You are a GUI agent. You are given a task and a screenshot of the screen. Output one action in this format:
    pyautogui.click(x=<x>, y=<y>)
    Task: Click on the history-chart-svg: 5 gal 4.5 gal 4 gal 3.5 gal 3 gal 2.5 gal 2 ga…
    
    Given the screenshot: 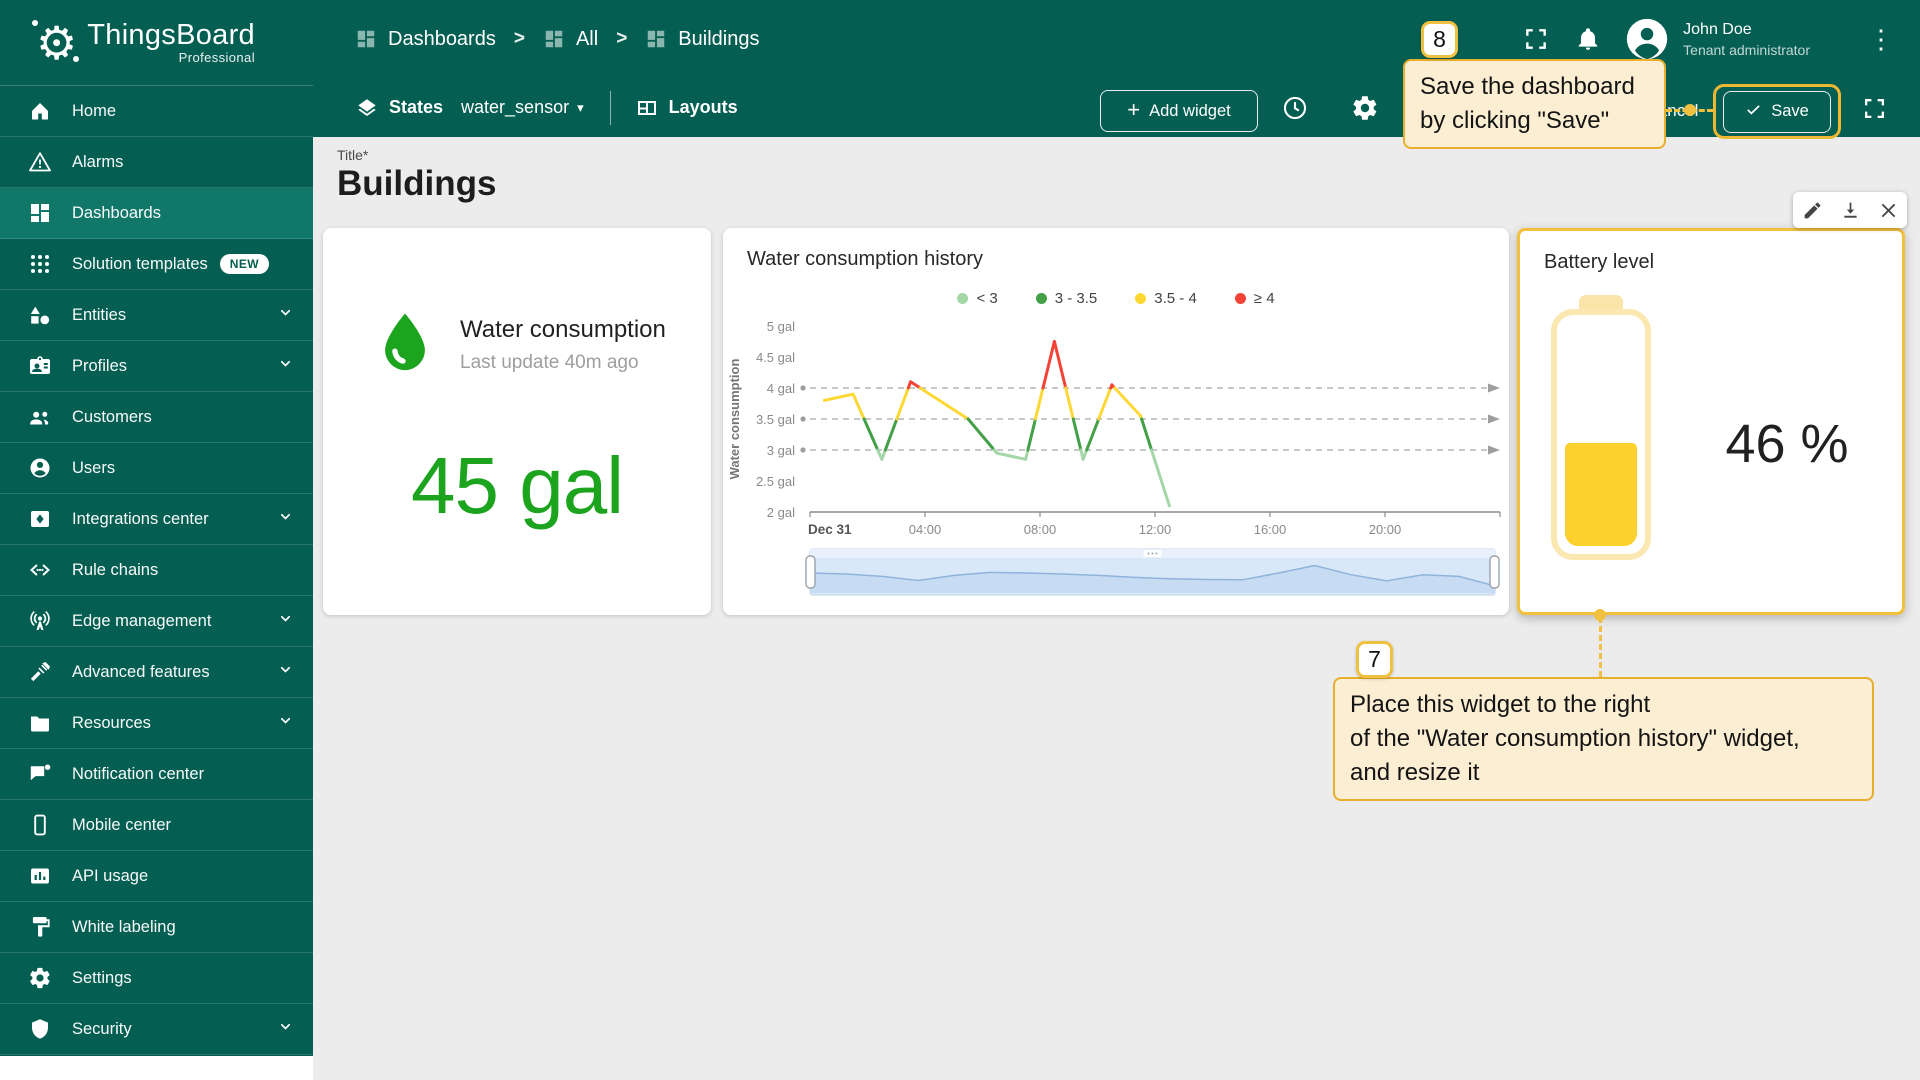 What is the action you would take?
    pyautogui.click(x=1114, y=457)
    